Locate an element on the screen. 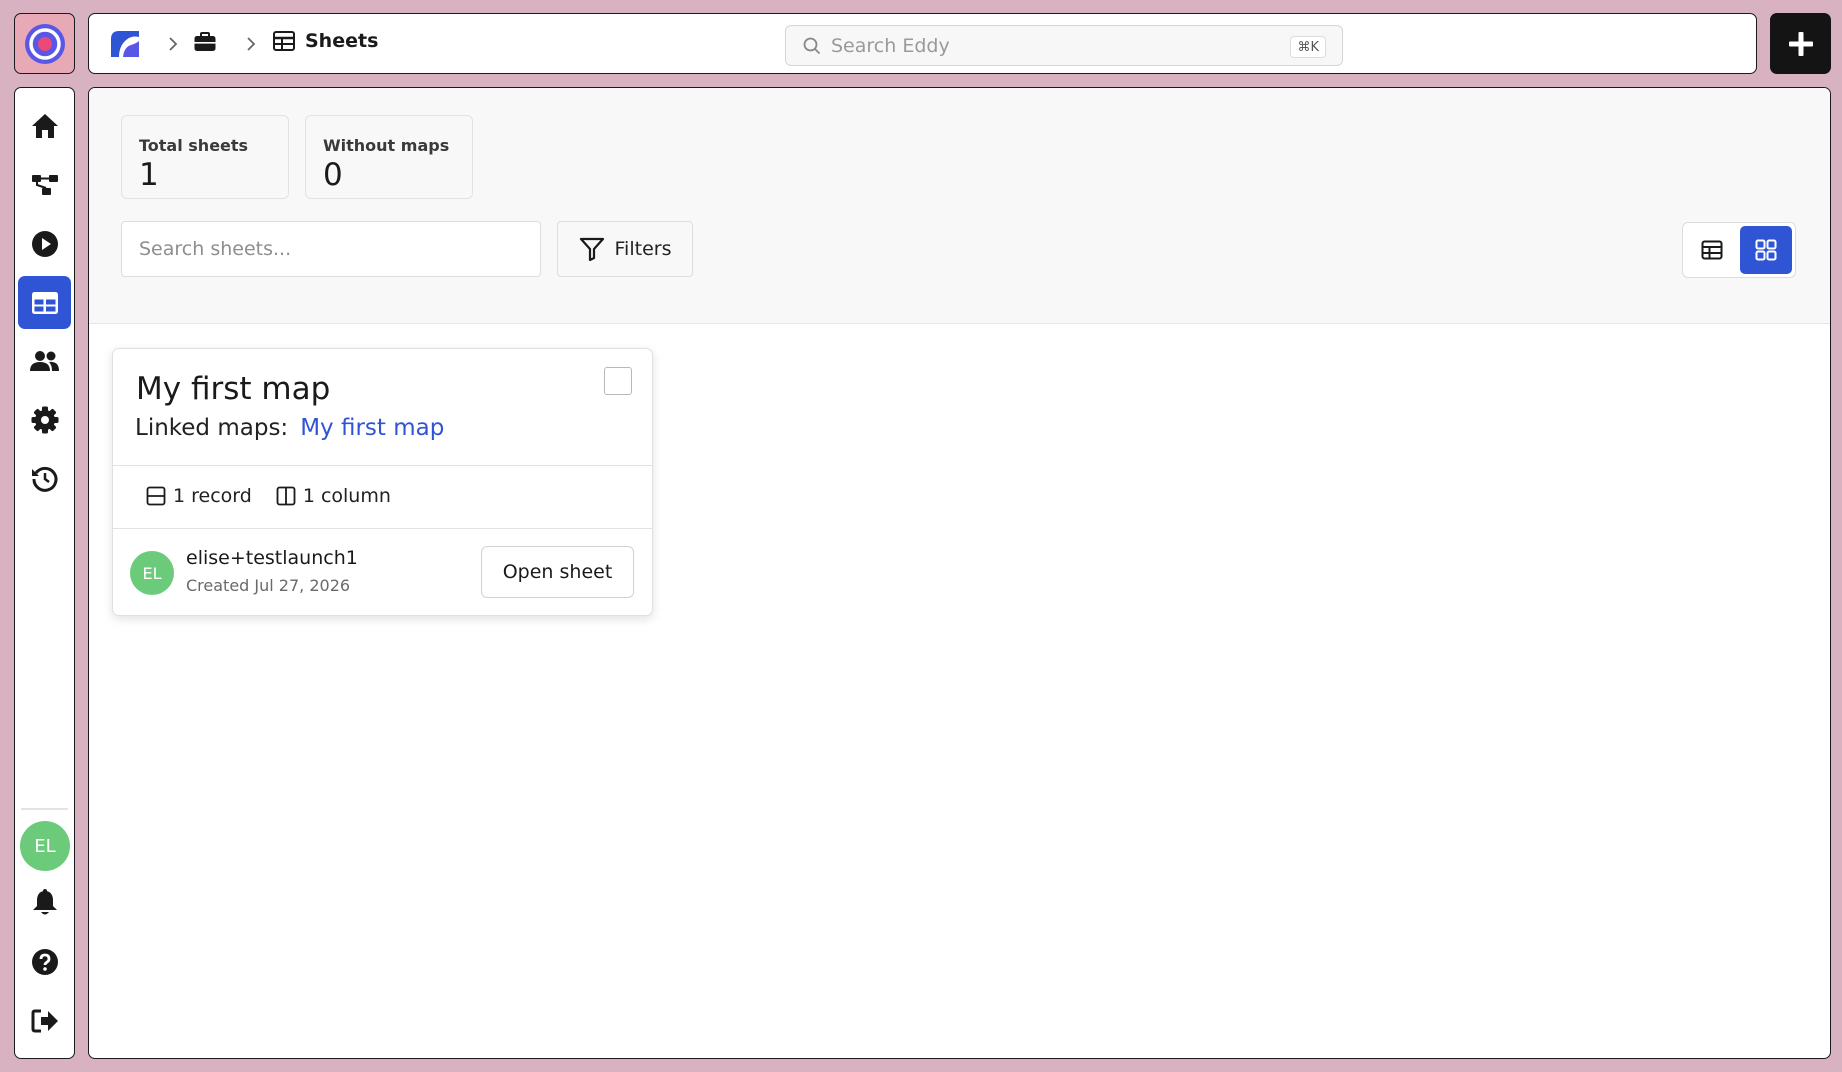  column-icon is located at coordinates (286, 496).